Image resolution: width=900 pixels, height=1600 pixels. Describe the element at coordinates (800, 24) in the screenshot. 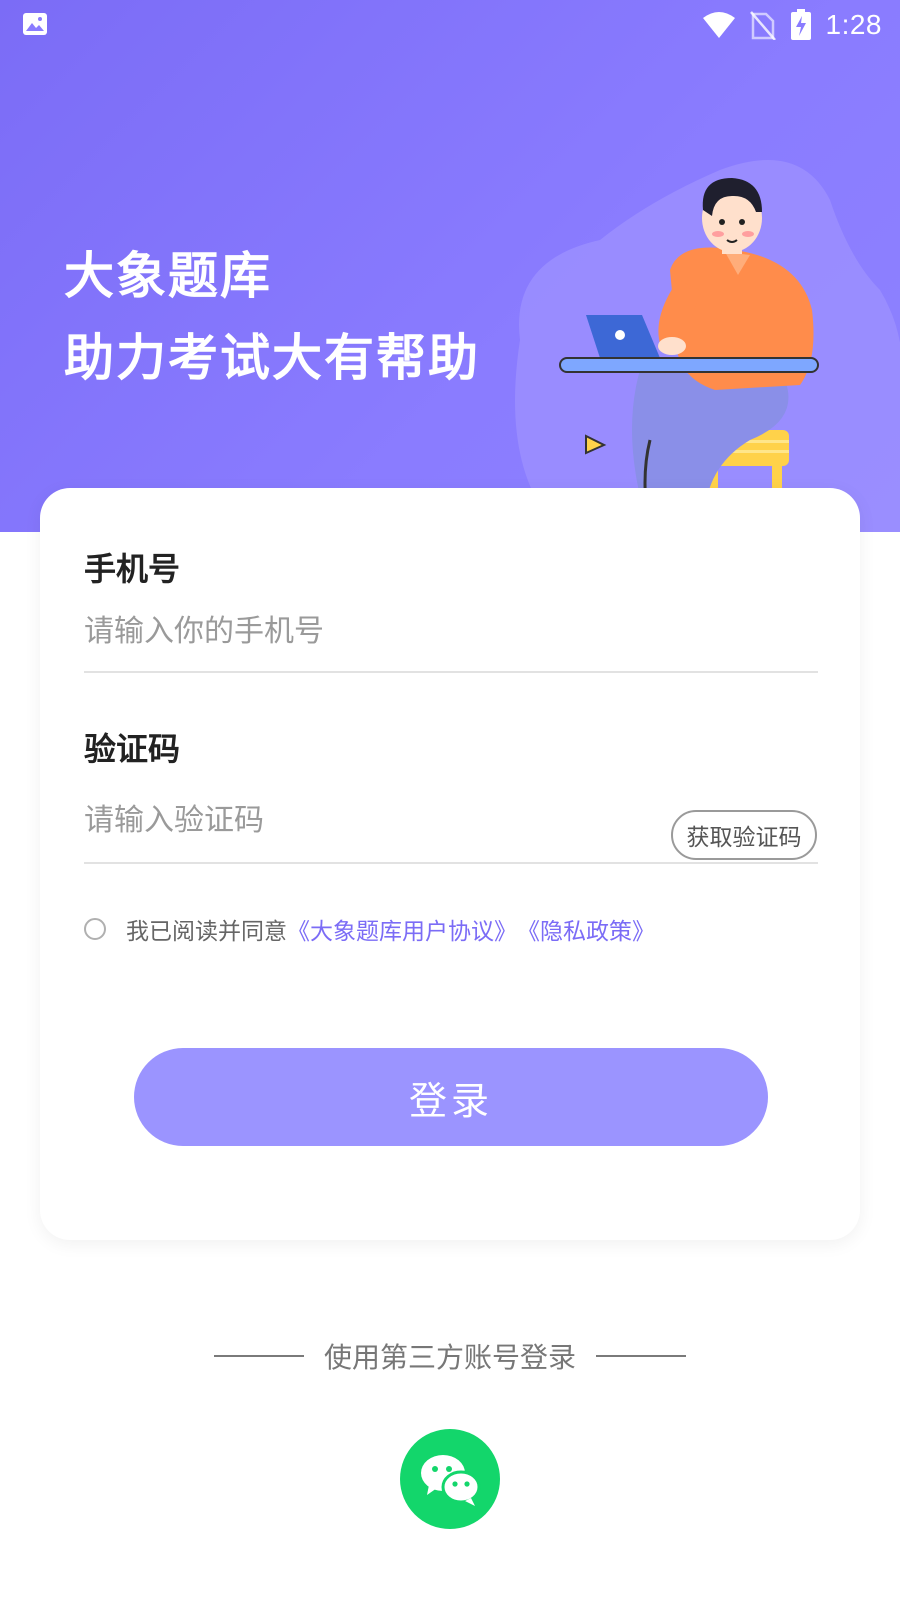

I see `battery-charging-icon` at that location.